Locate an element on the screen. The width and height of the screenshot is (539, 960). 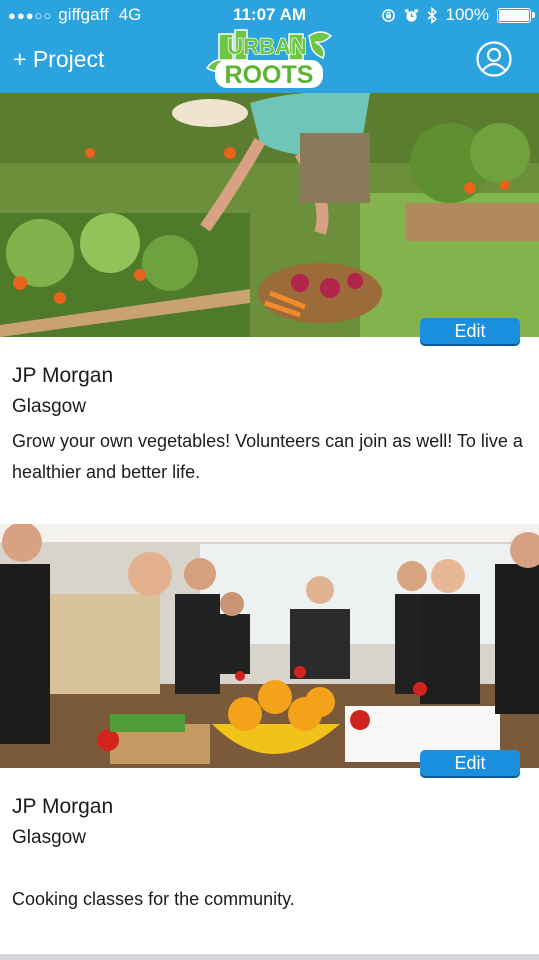
logo-top-text: URBAN is located at coordinates (266, 46).